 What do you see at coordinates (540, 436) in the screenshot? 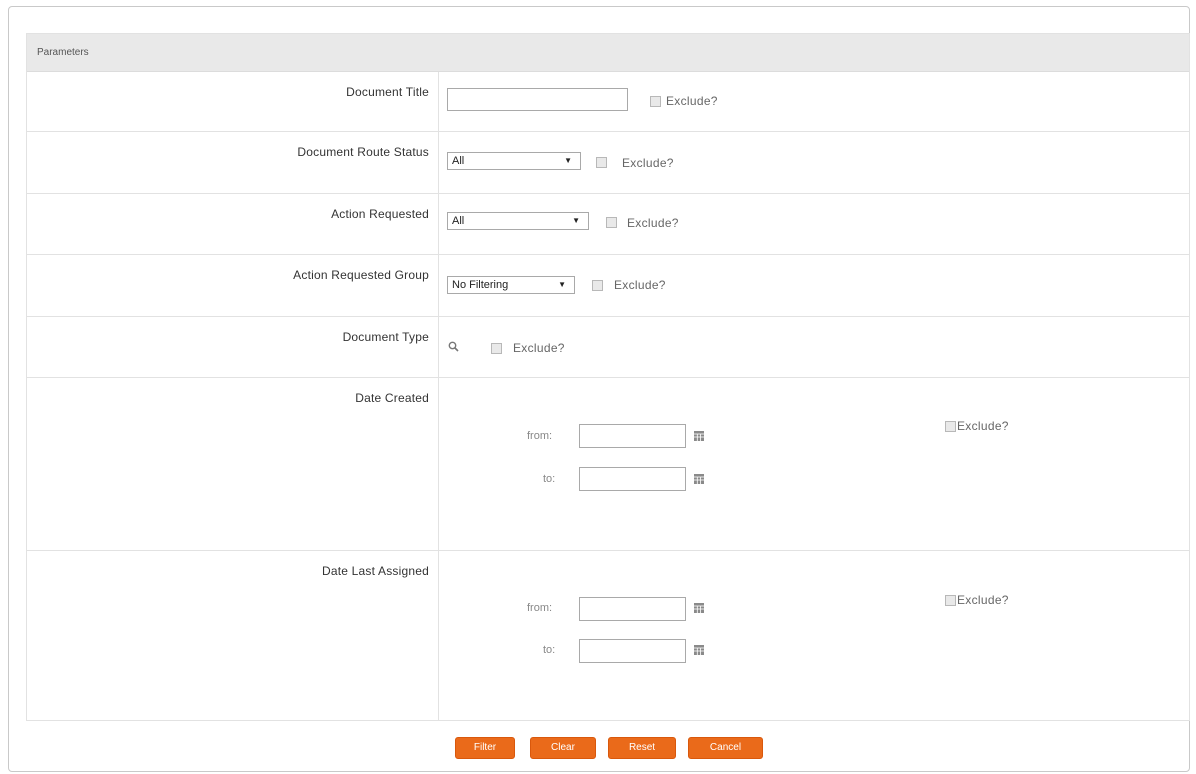
I see `date-created-from-label: from:` at bounding box center [540, 436].